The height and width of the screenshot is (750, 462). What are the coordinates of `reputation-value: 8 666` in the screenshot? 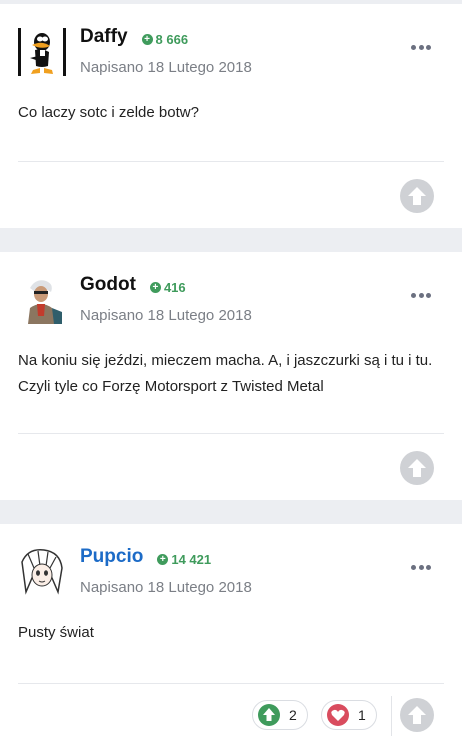 It's located at (172, 39).